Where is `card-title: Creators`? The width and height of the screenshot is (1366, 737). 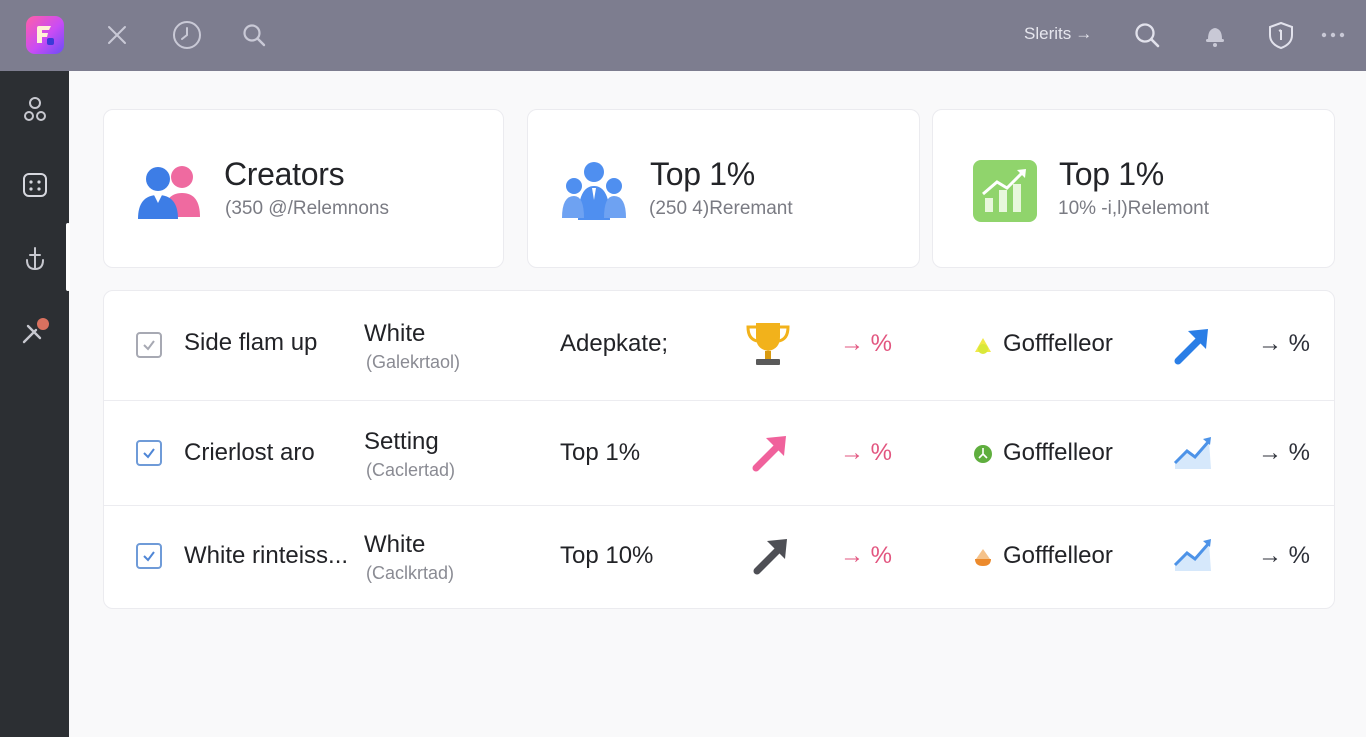
card-title: Creators is located at coordinates (284, 174).